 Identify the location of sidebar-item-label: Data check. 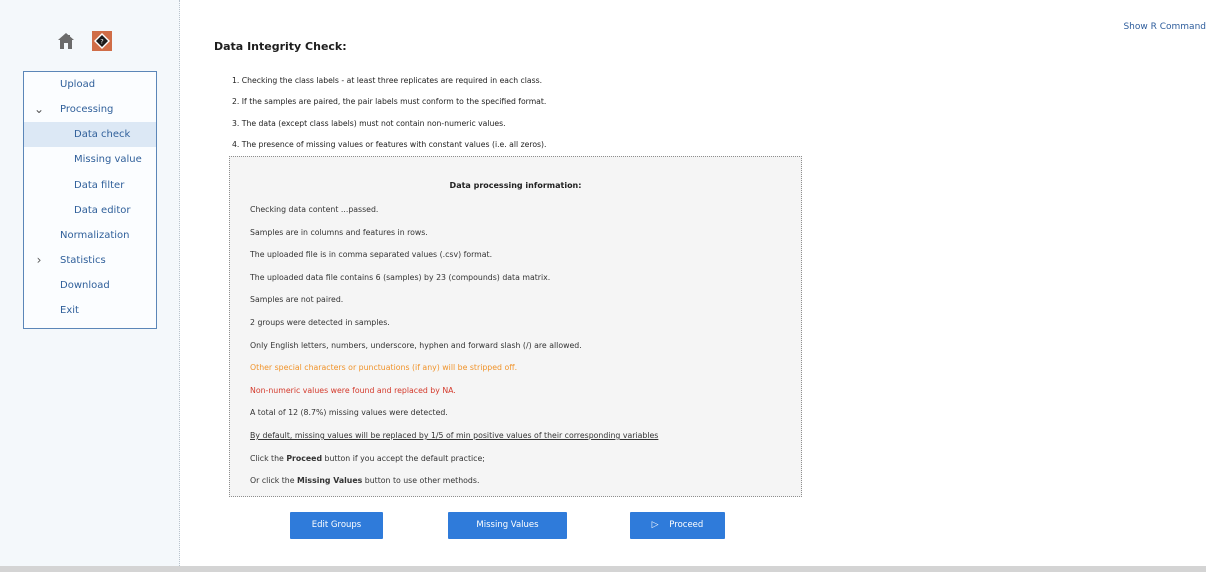
(102, 135).